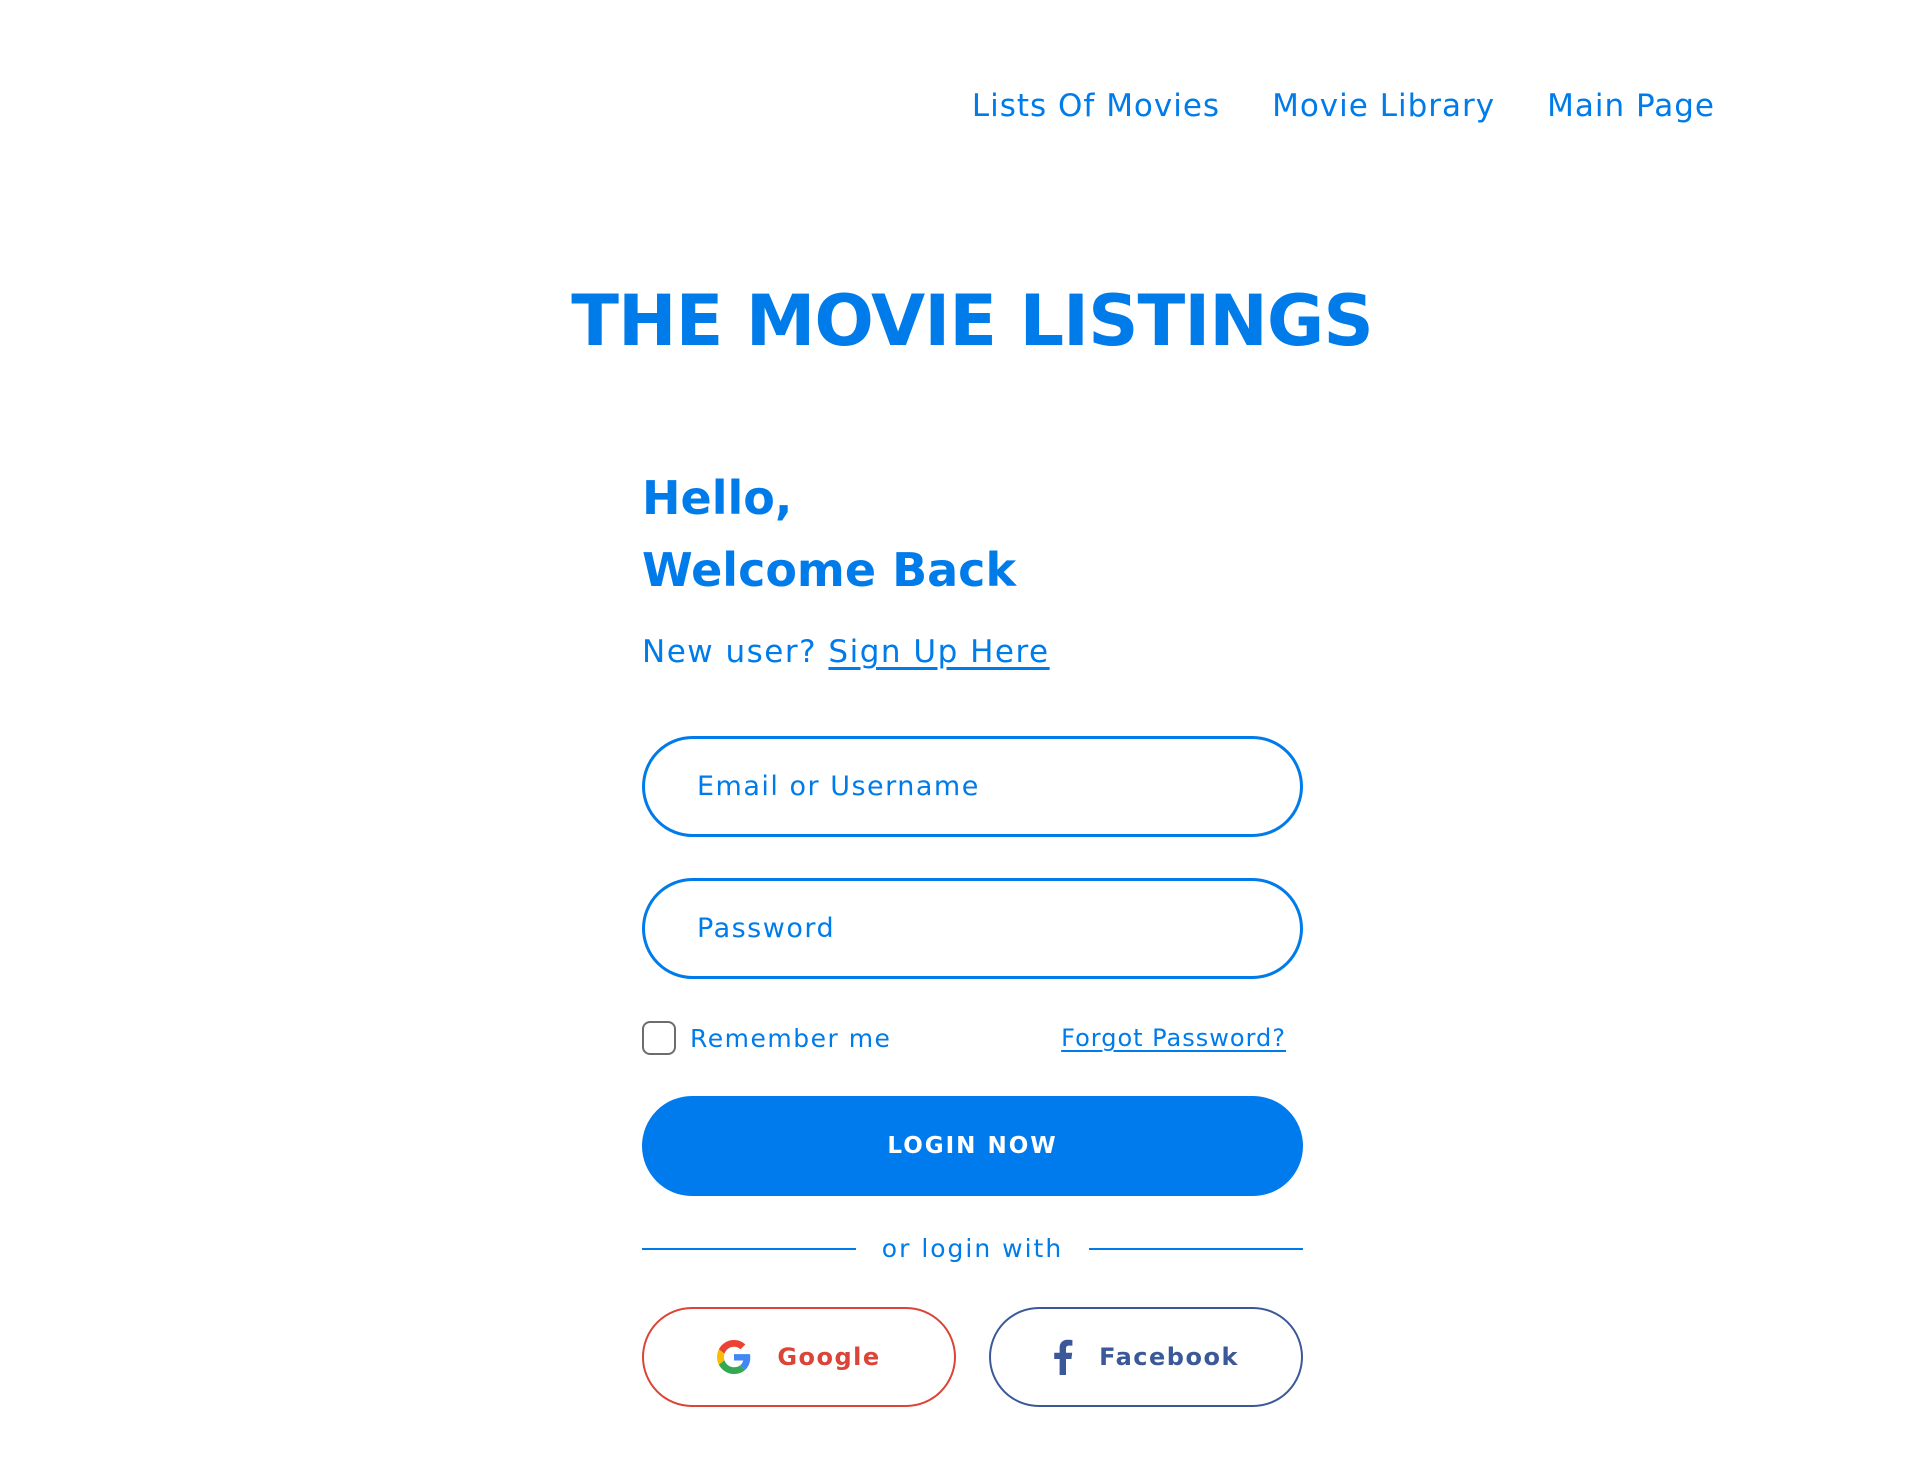  Describe the element at coordinates (1631, 106) in the screenshot. I see `nav-main-page: Main Page` at that location.